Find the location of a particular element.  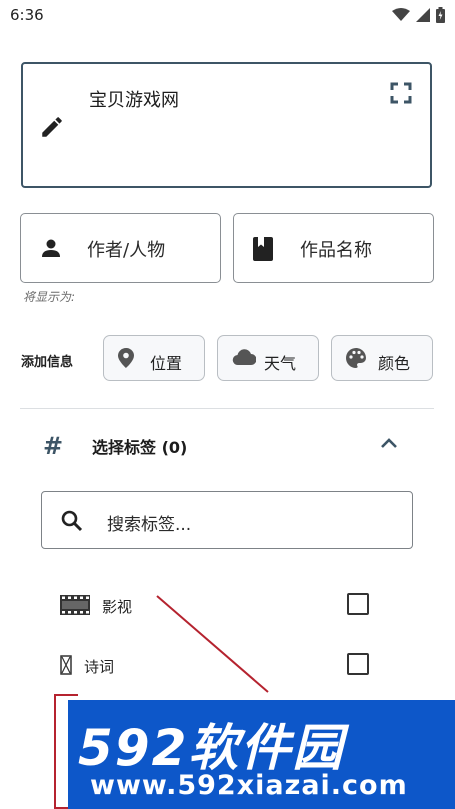

add-info-label: 添加信息 is located at coordinates (47, 362).